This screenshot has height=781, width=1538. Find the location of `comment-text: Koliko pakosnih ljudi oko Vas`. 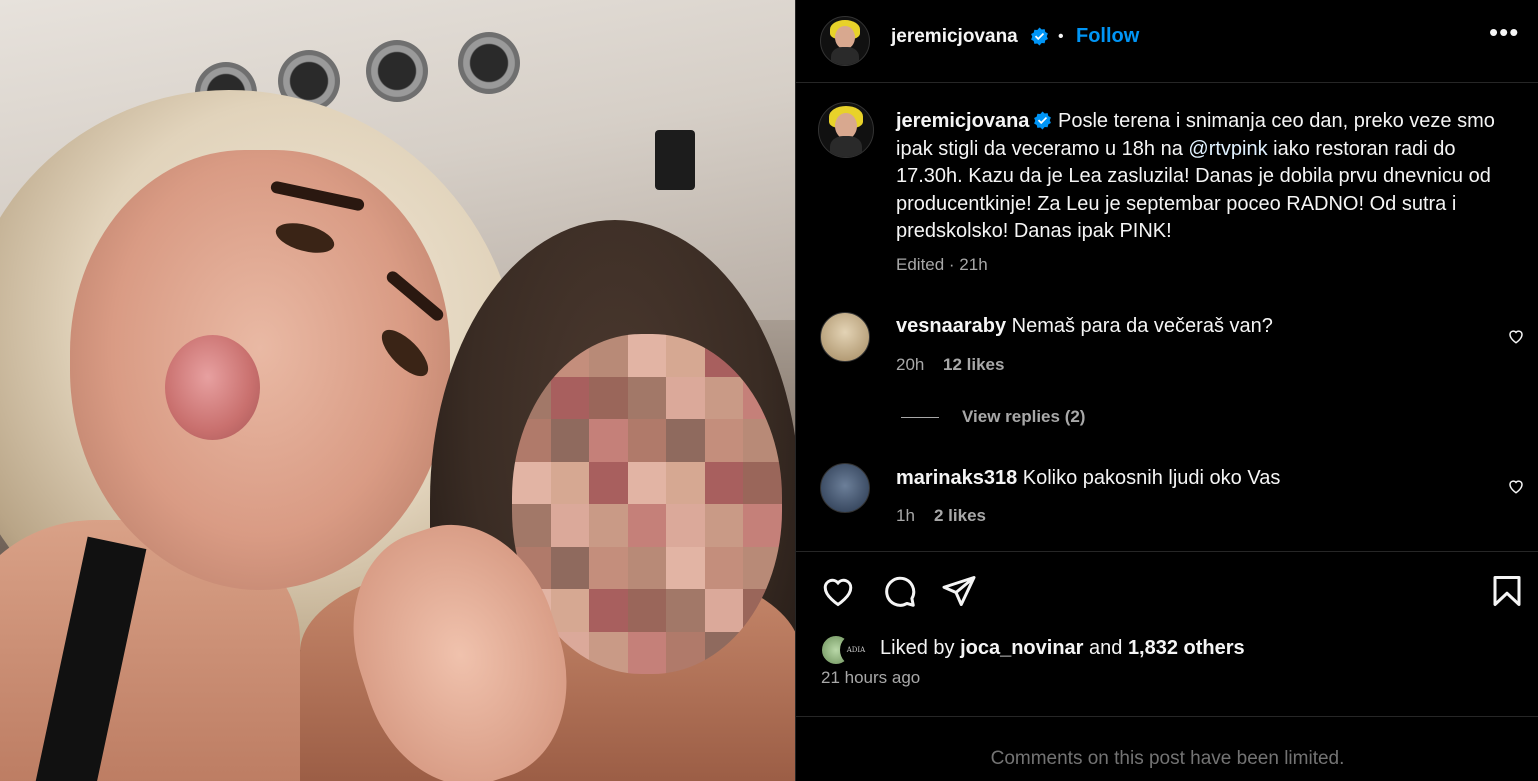

comment-text: Koliko pakosnih ljudi oko Vas is located at coordinates (1151, 478).